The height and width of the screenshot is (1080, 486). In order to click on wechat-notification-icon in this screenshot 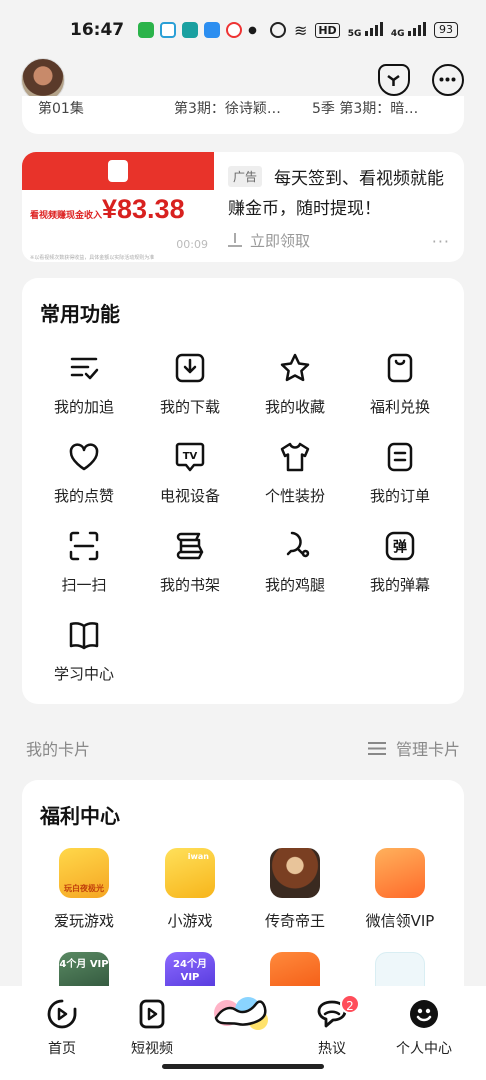, I will do `click(146, 30)`.